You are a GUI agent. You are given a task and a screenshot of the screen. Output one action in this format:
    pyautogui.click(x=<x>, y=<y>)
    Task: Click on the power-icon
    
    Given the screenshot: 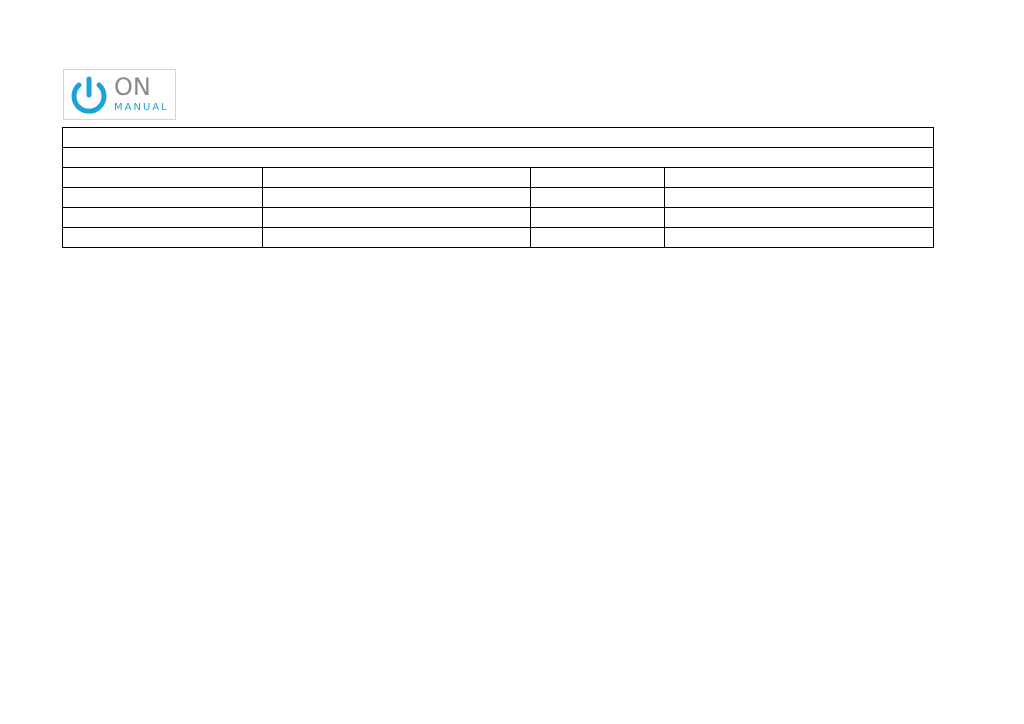 What is the action you would take?
    pyautogui.click(x=89, y=95)
    